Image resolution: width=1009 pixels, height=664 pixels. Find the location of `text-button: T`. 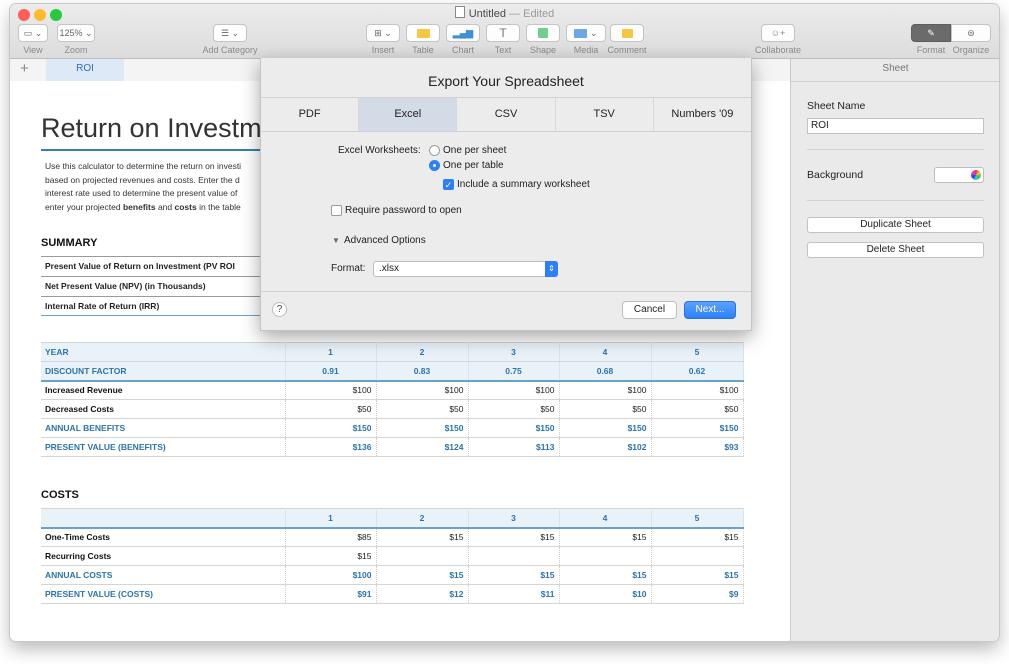

text-button: T is located at coordinates (503, 33).